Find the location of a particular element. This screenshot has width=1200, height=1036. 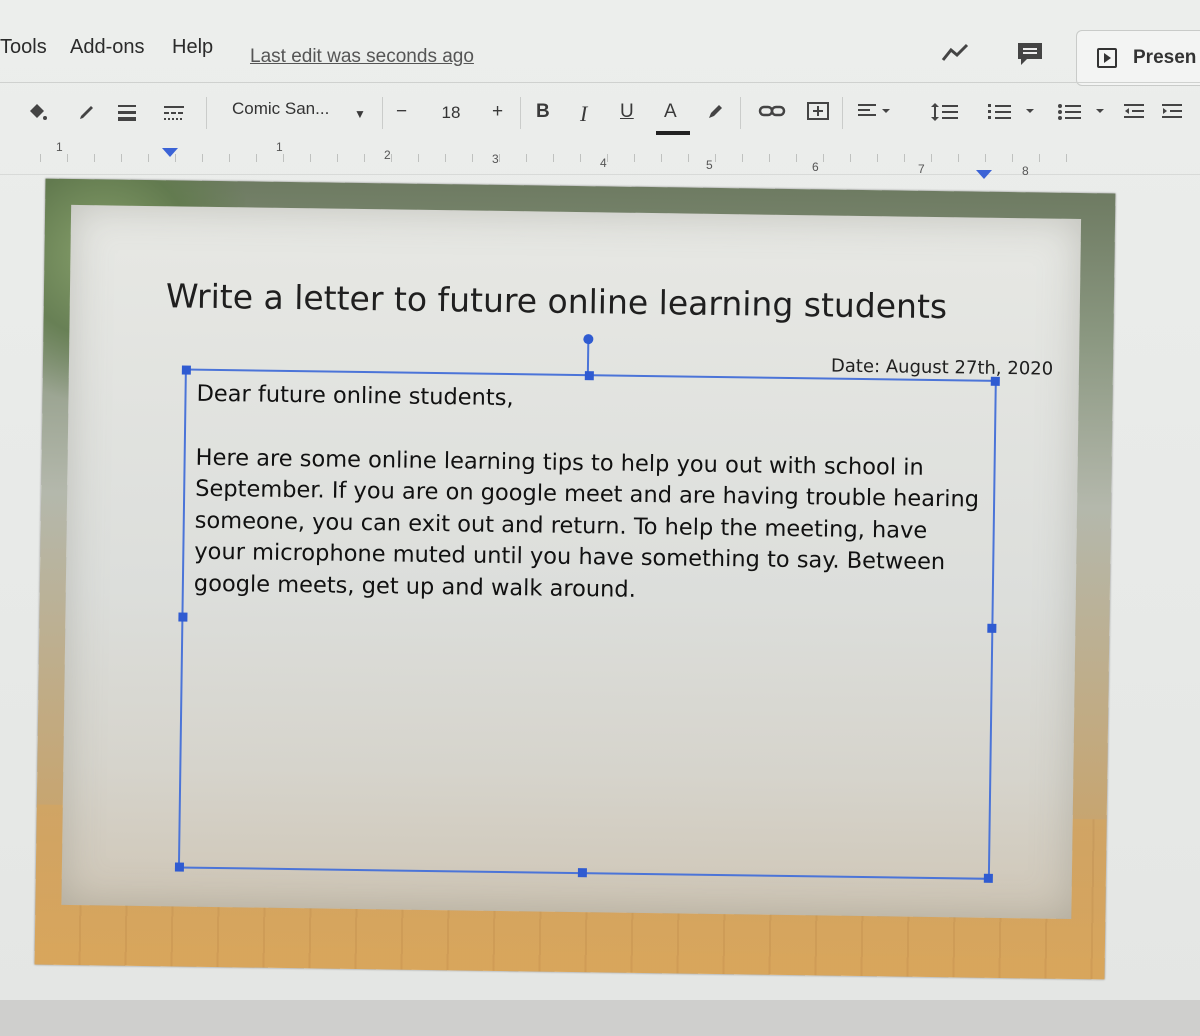

letter-greeting: Dear future online students, is located at coordinates (355, 396).